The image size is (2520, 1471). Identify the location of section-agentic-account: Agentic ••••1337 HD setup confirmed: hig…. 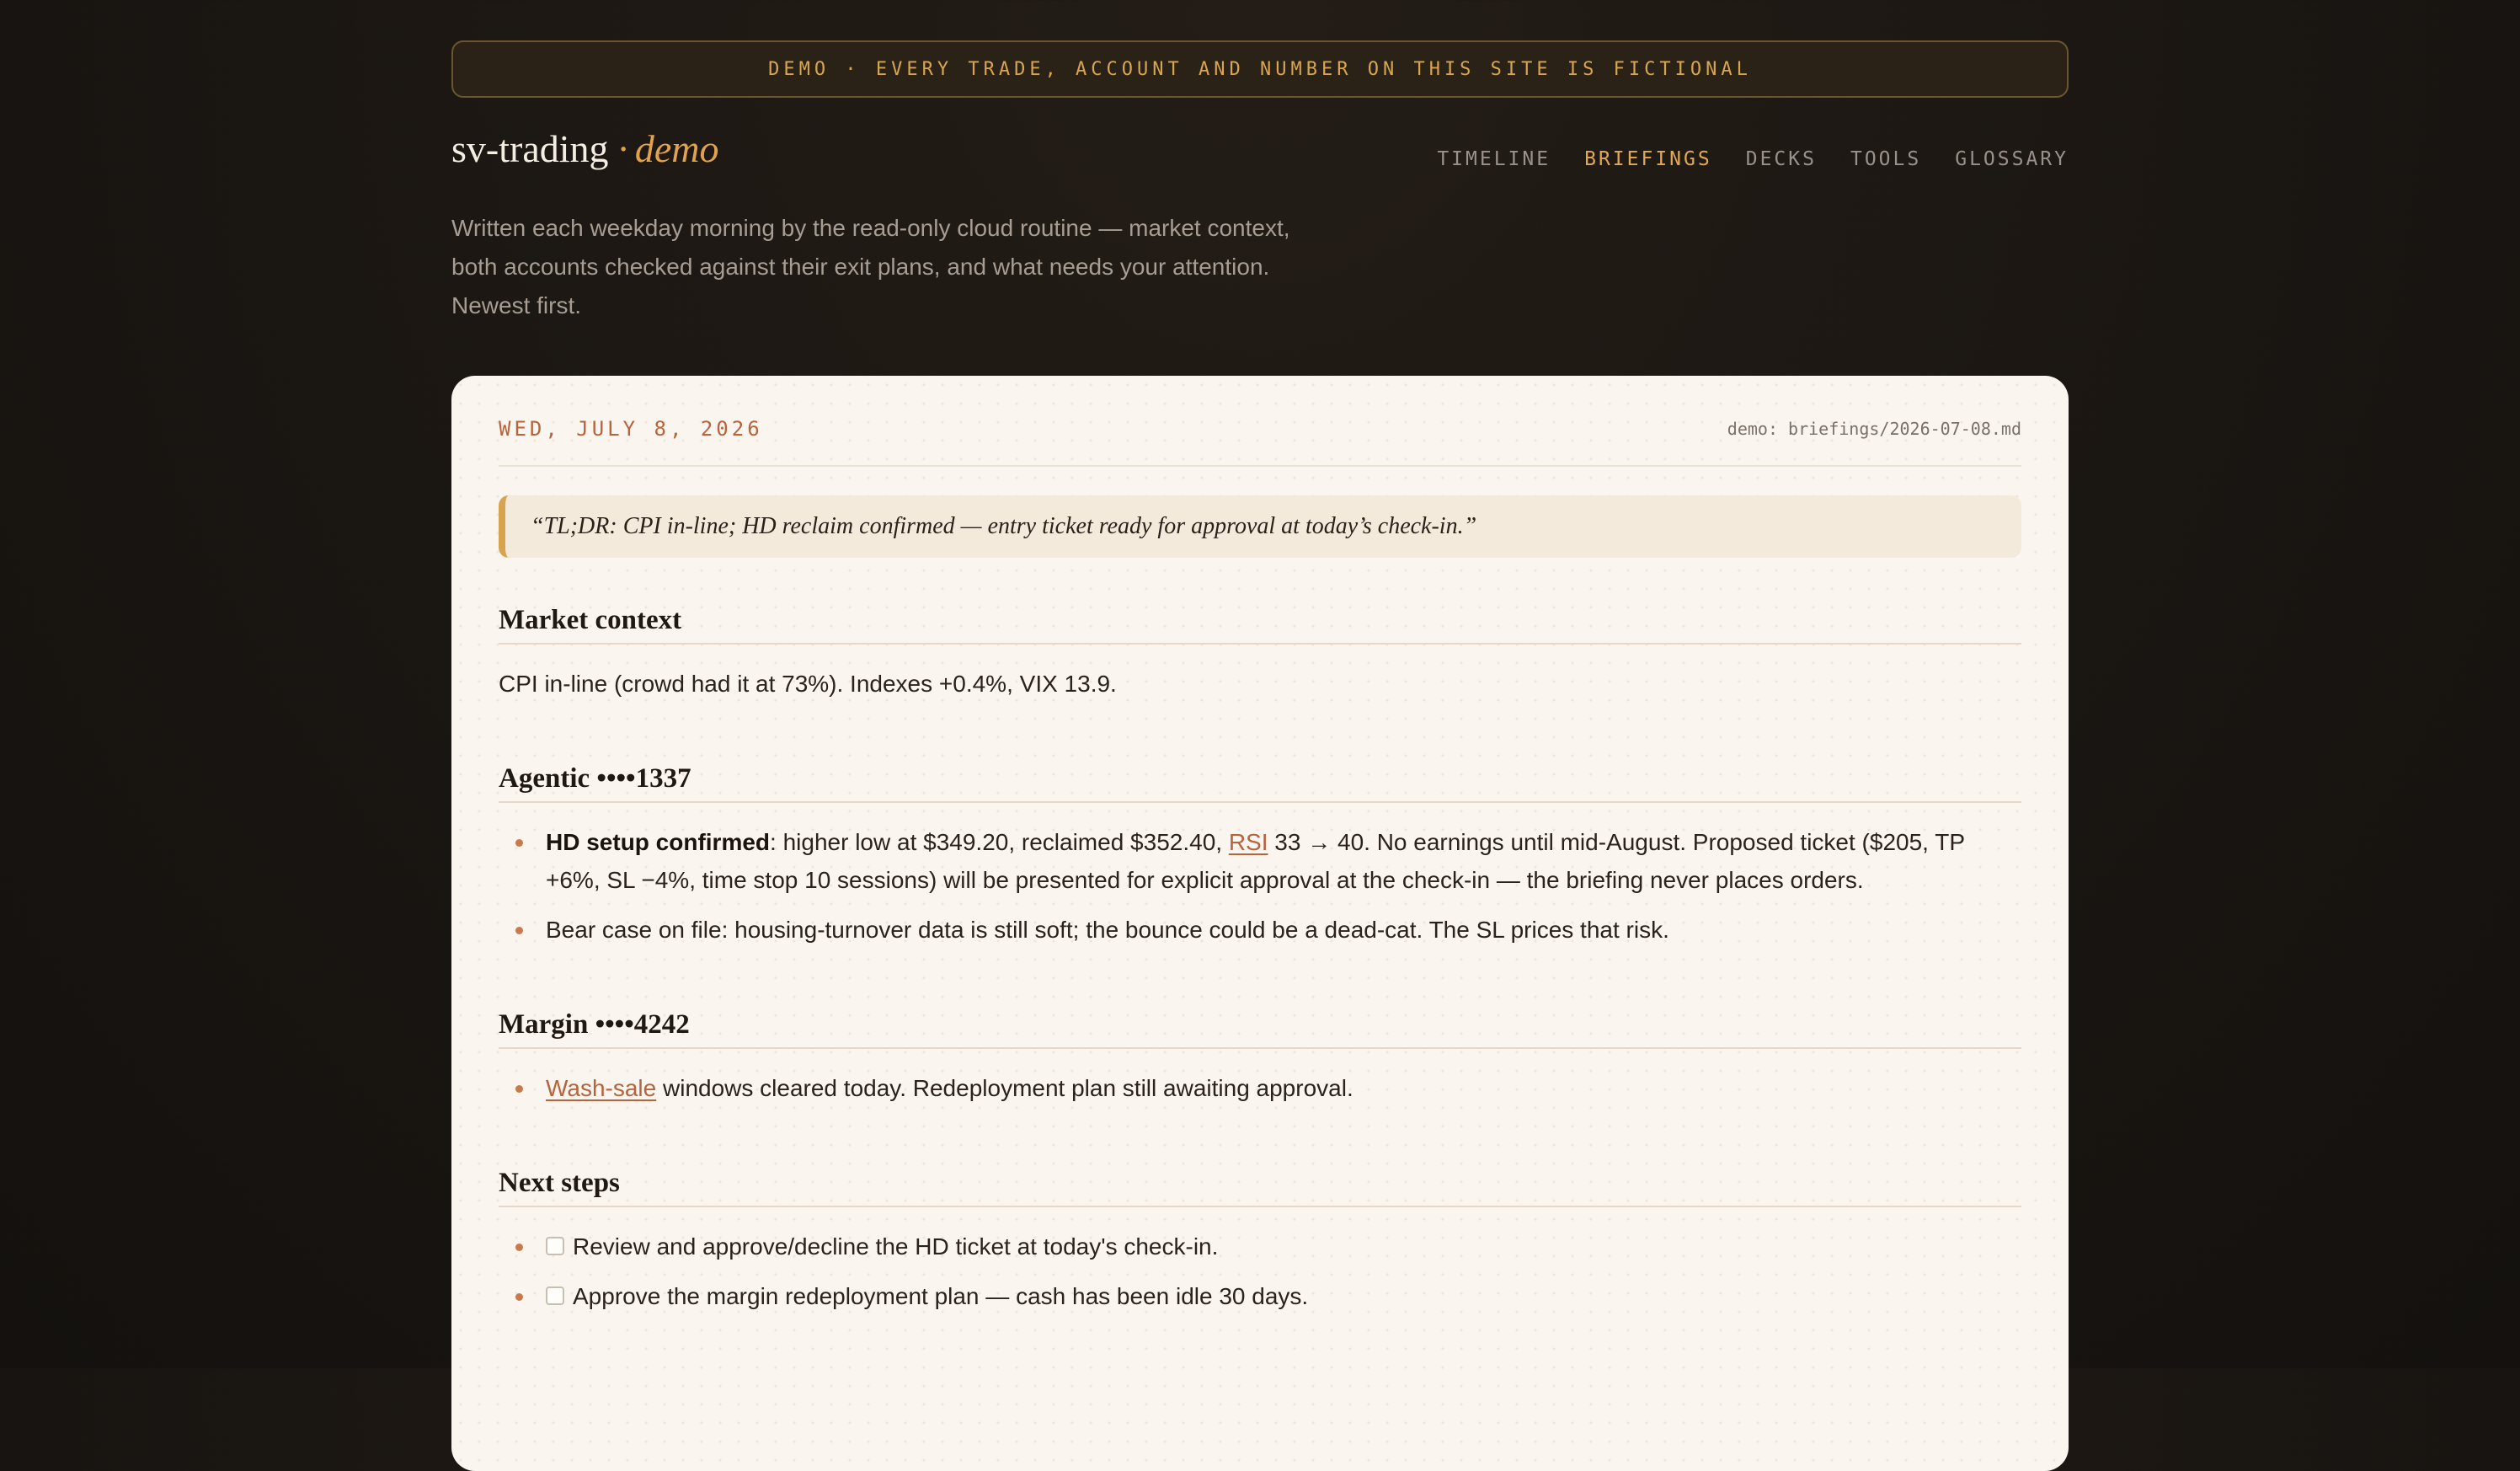
(1260, 856).